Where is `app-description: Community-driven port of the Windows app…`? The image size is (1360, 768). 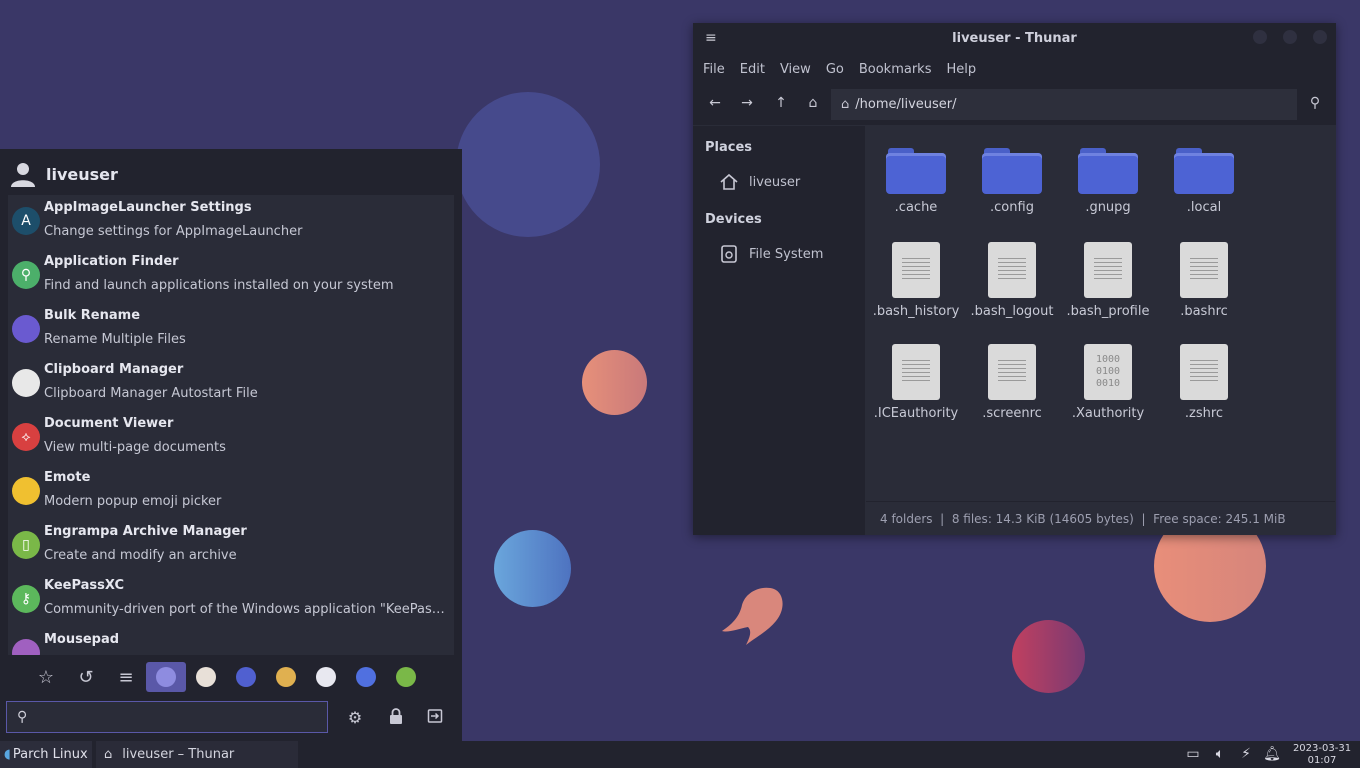 app-description: Community-driven port of the Windows app… is located at coordinates (247, 609).